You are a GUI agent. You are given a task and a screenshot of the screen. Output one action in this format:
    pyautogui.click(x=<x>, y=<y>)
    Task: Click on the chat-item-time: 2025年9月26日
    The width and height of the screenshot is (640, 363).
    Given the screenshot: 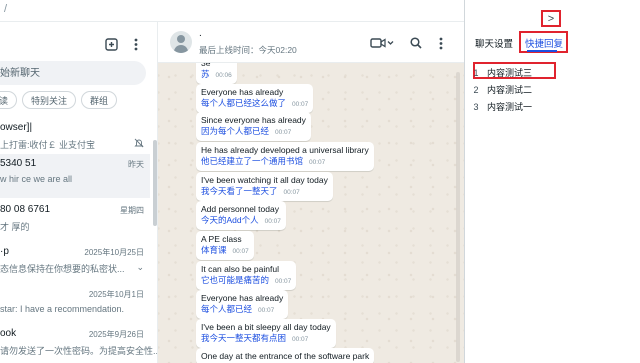 What is the action you would take?
    pyautogui.click(x=116, y=334)
    